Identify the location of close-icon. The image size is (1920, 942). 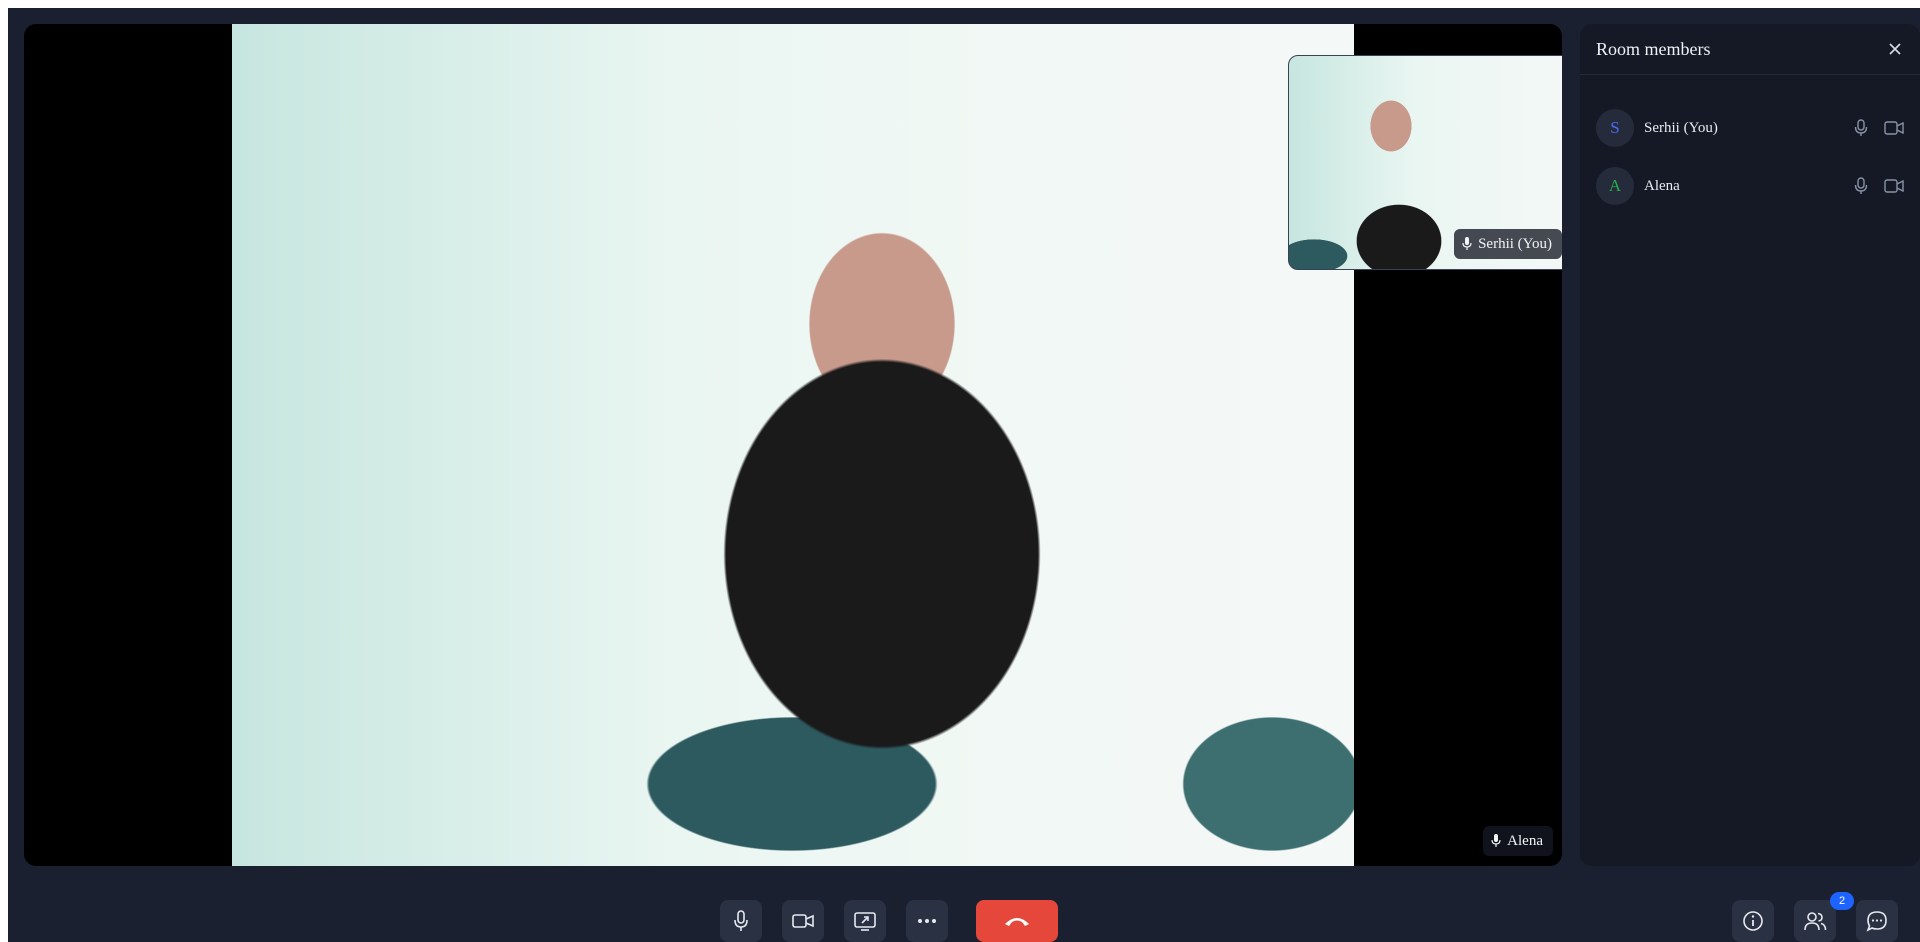
(1895, 49).